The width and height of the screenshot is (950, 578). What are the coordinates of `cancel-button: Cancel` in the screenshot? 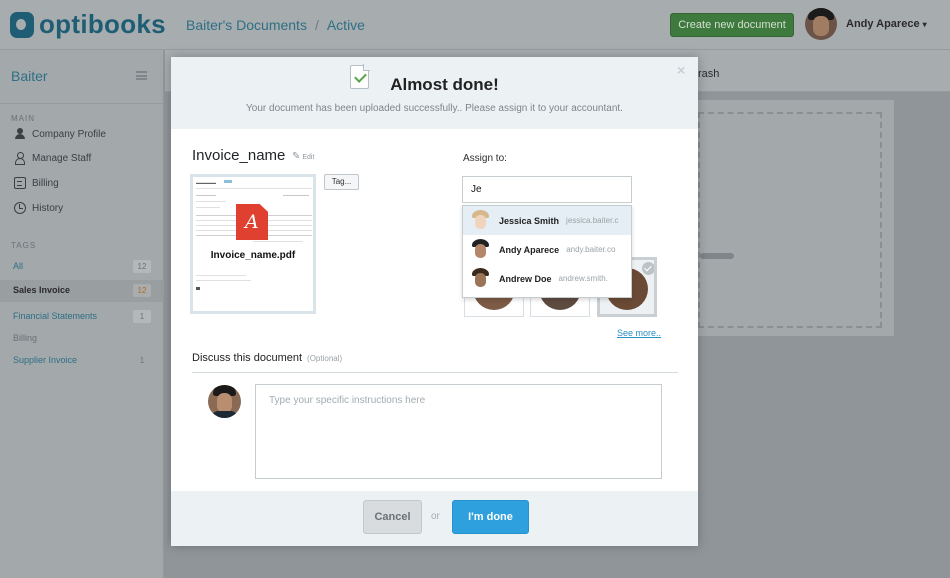 It's located at (392, 517).